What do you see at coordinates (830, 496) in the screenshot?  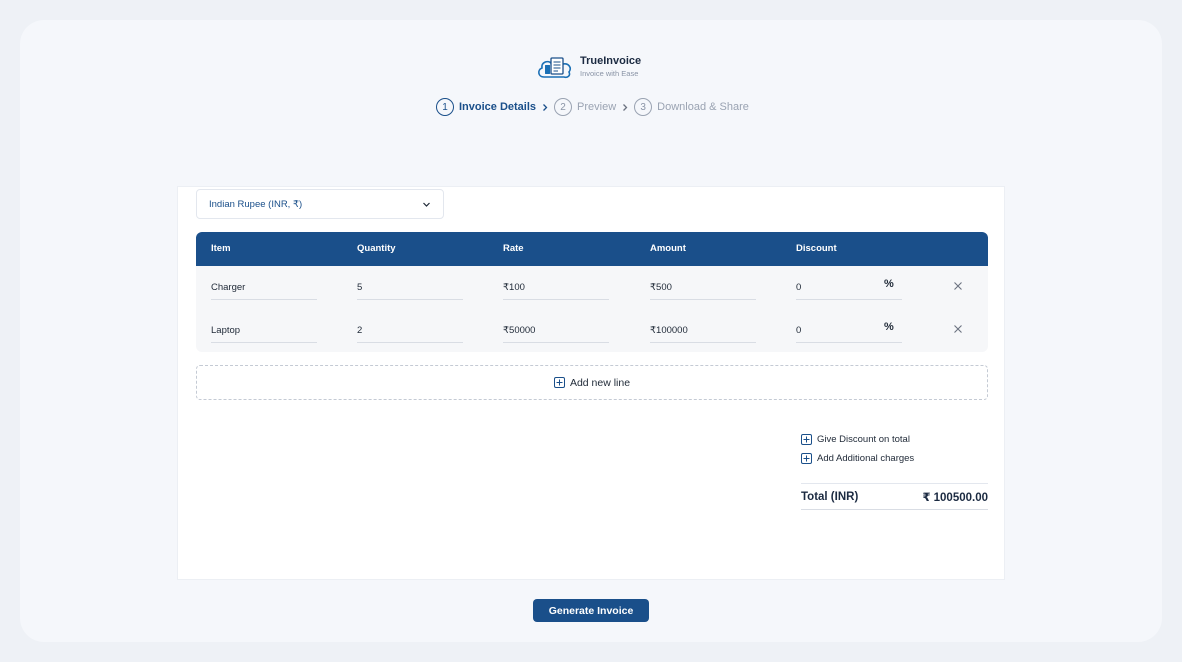 I see `total-label: Total (INR)` at bounding box center [830, 496].